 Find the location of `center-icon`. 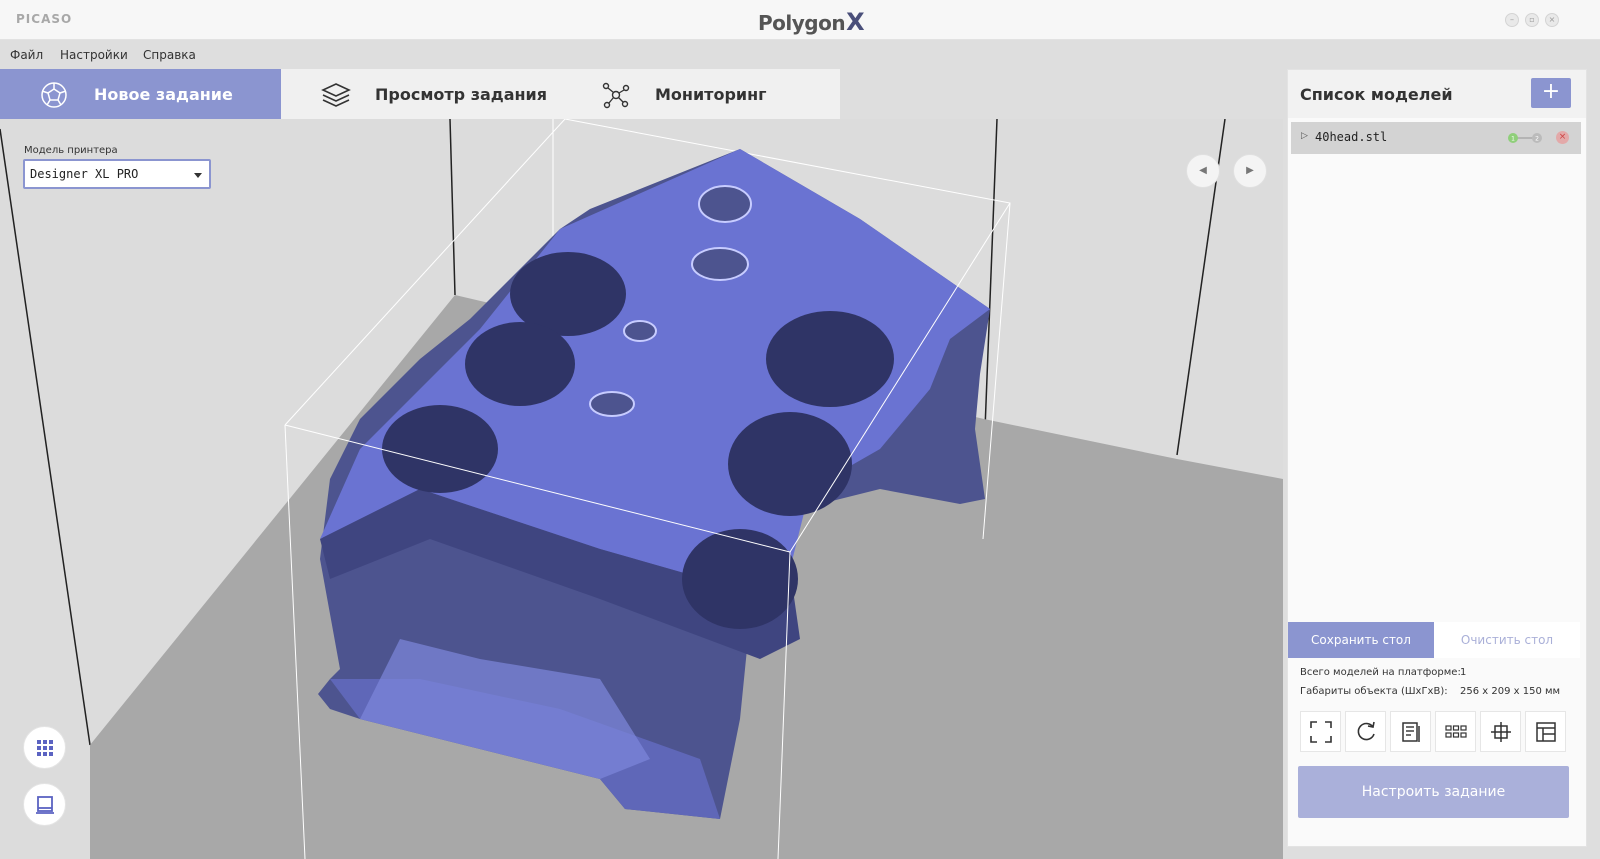

center-icon is located at coordinates (1500, 731).